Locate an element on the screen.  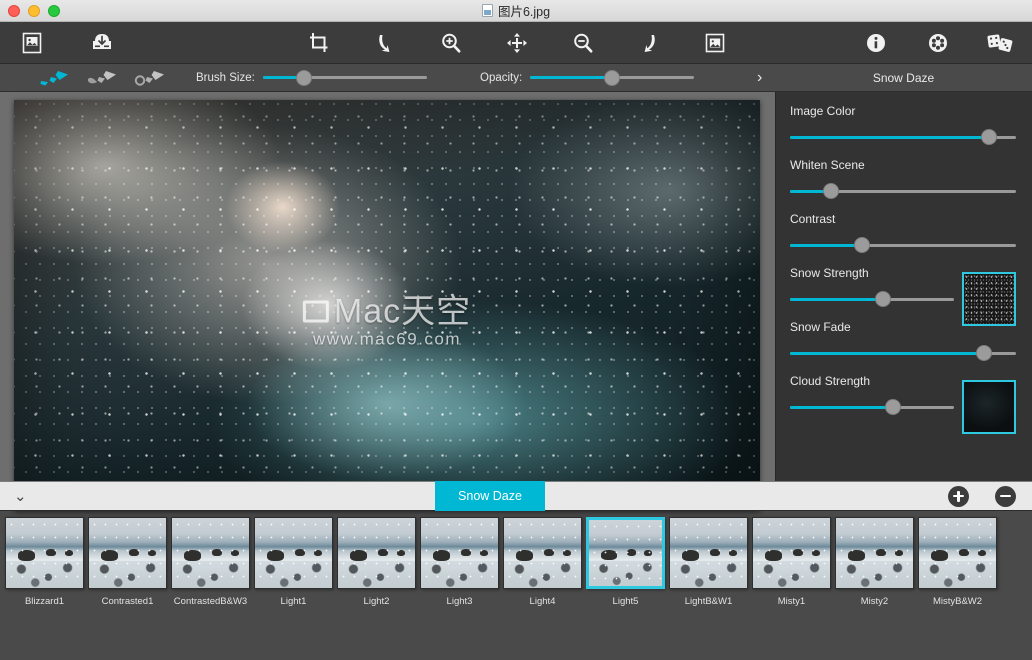
preset-thumbnail: LightB&W1 is located at coordinates (708, 562).